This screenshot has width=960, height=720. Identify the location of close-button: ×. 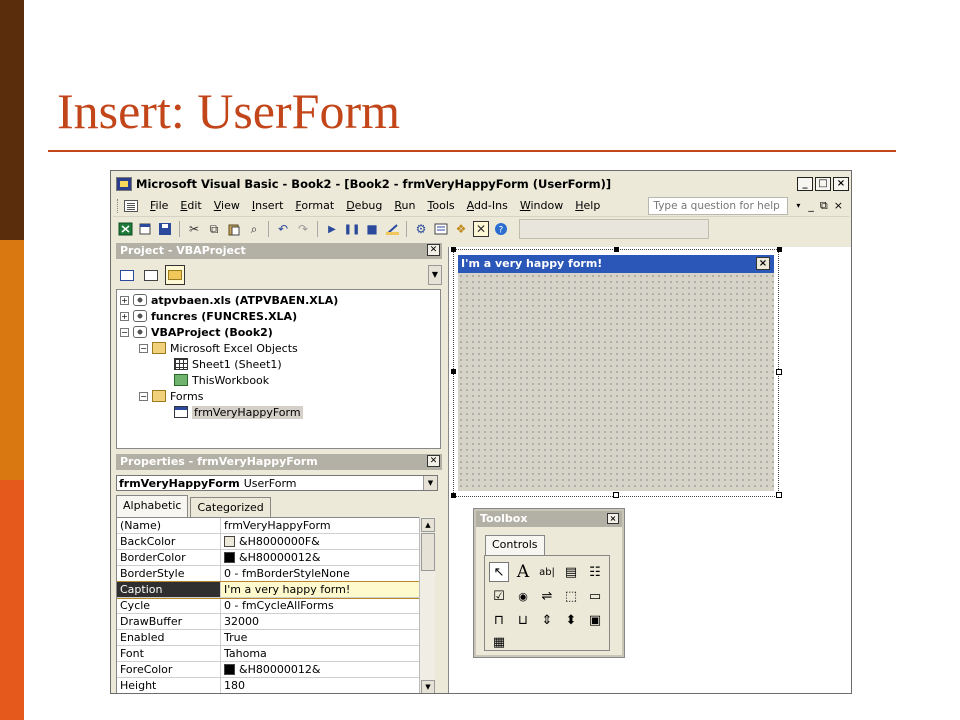
(841, 184).